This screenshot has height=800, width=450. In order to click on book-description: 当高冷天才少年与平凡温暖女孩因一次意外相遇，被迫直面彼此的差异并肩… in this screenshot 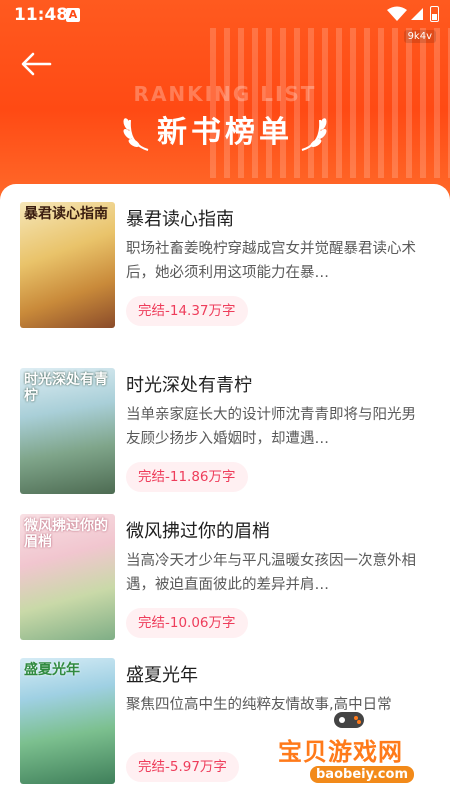, I will do `click(271, 573)`.